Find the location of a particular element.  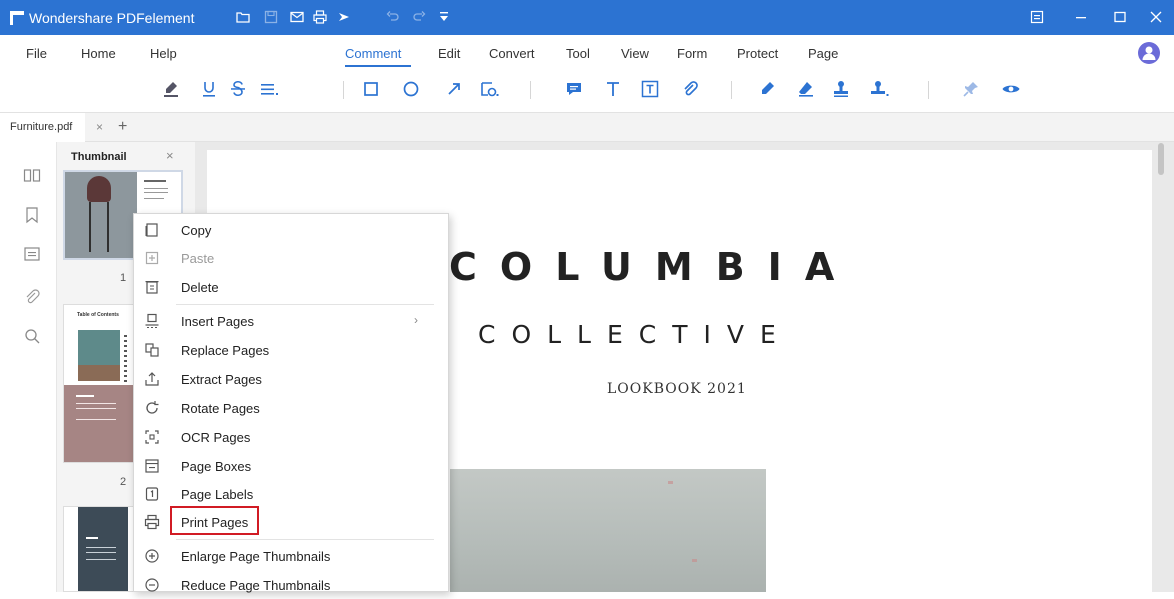

menu-item-label: Copy is located at coordinates (196, 230).